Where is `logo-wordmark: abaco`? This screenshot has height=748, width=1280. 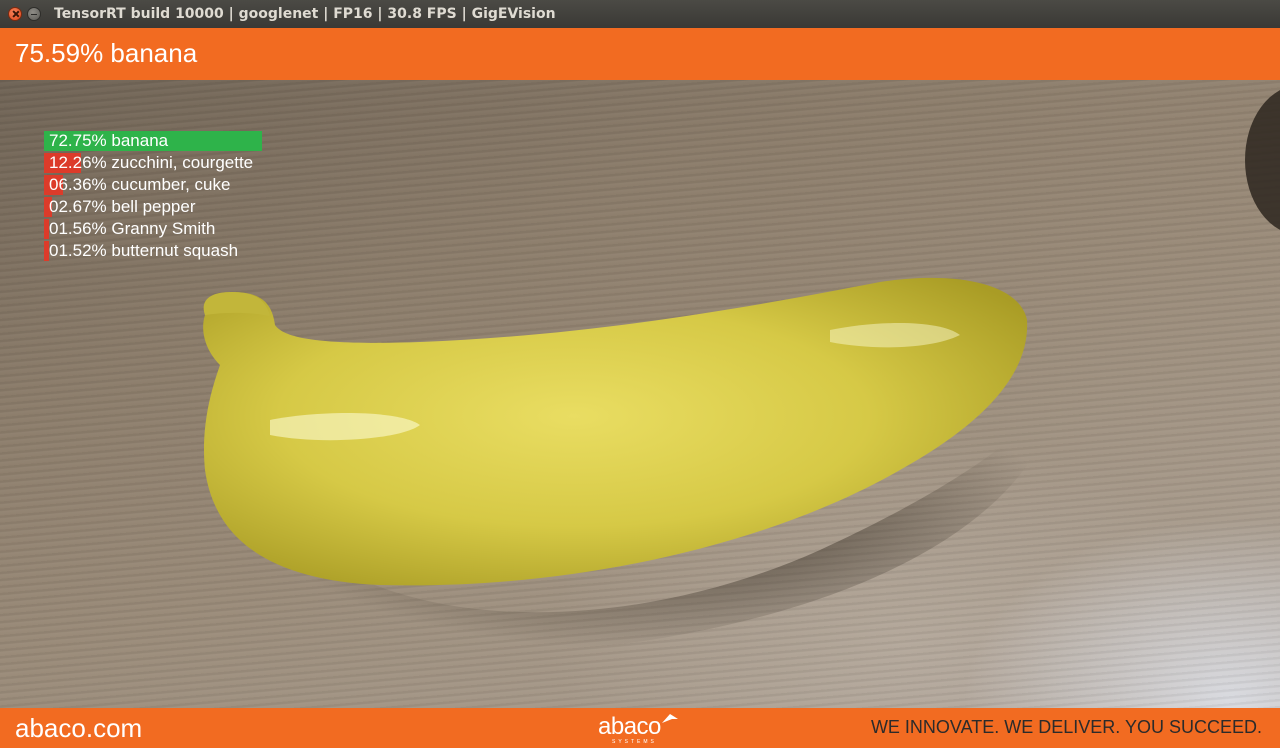
logo-wordmark: abaco is located at coordinates (629, 726).